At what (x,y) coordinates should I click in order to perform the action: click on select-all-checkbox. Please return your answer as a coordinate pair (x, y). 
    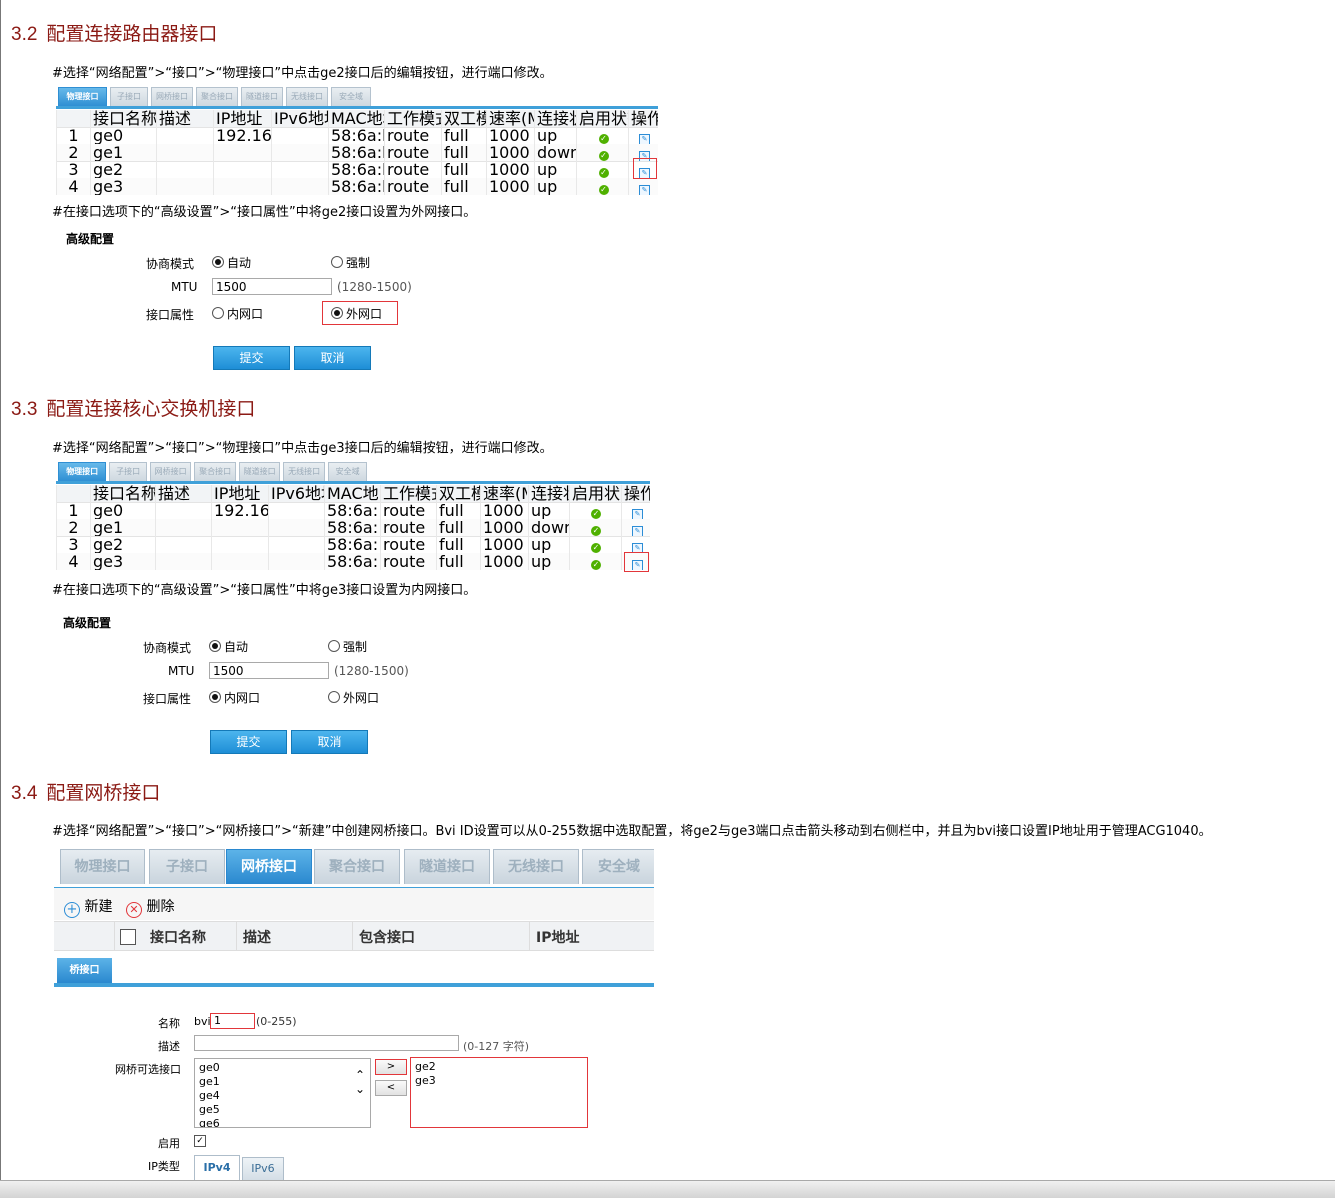
    Looking at the image, I should click on (128, 939).